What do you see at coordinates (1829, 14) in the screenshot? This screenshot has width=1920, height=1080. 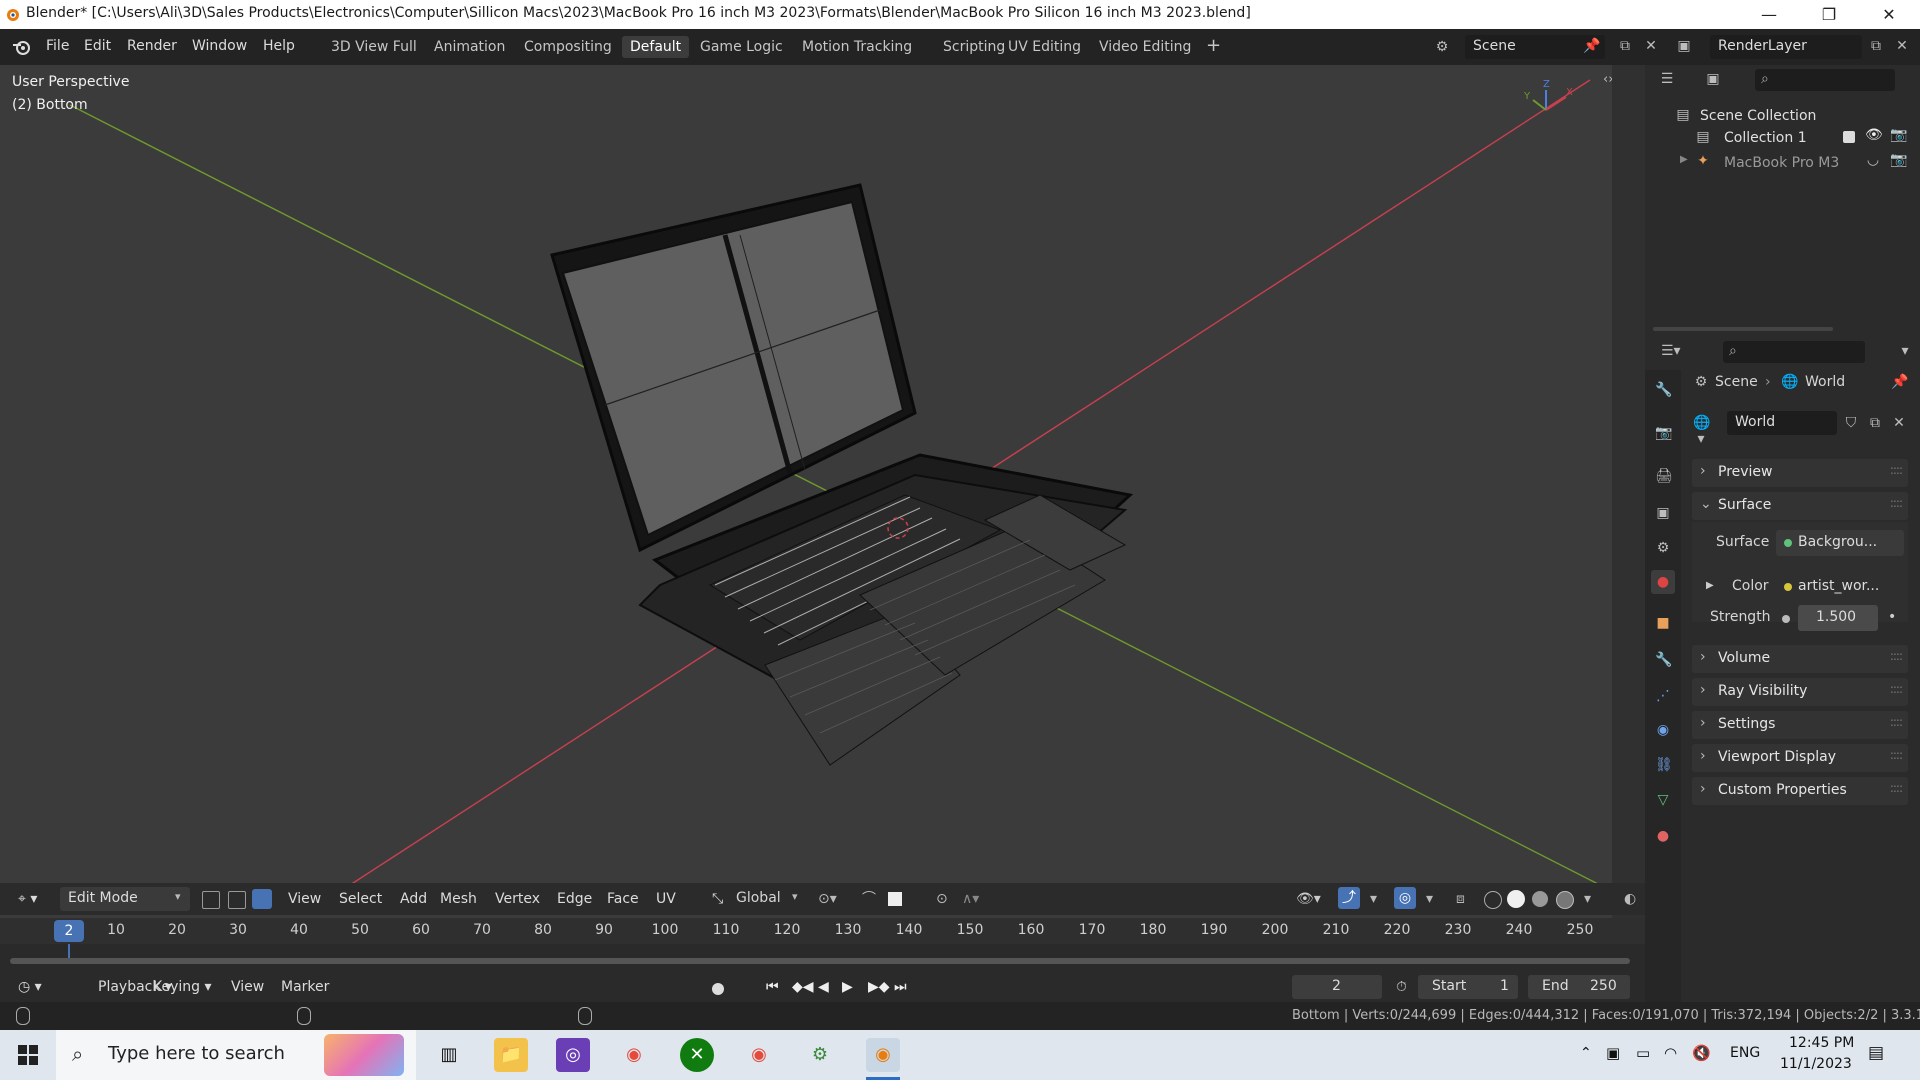 I see `restore-button: ❐` at bounding box center [1829, 14].